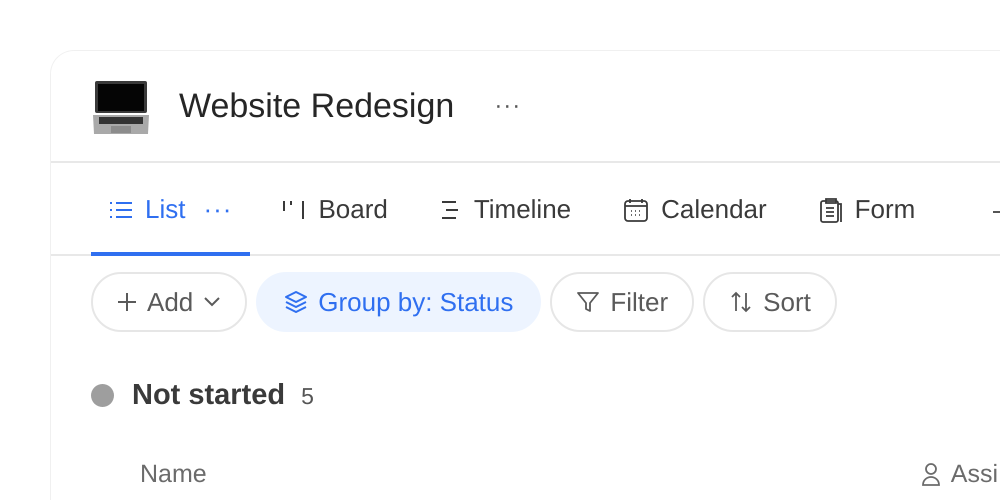 This screenshot has width=1000, height=500. Describe the element at coordinates (830, 210) in the screenshot. I see `clipboard-icon` at that location.